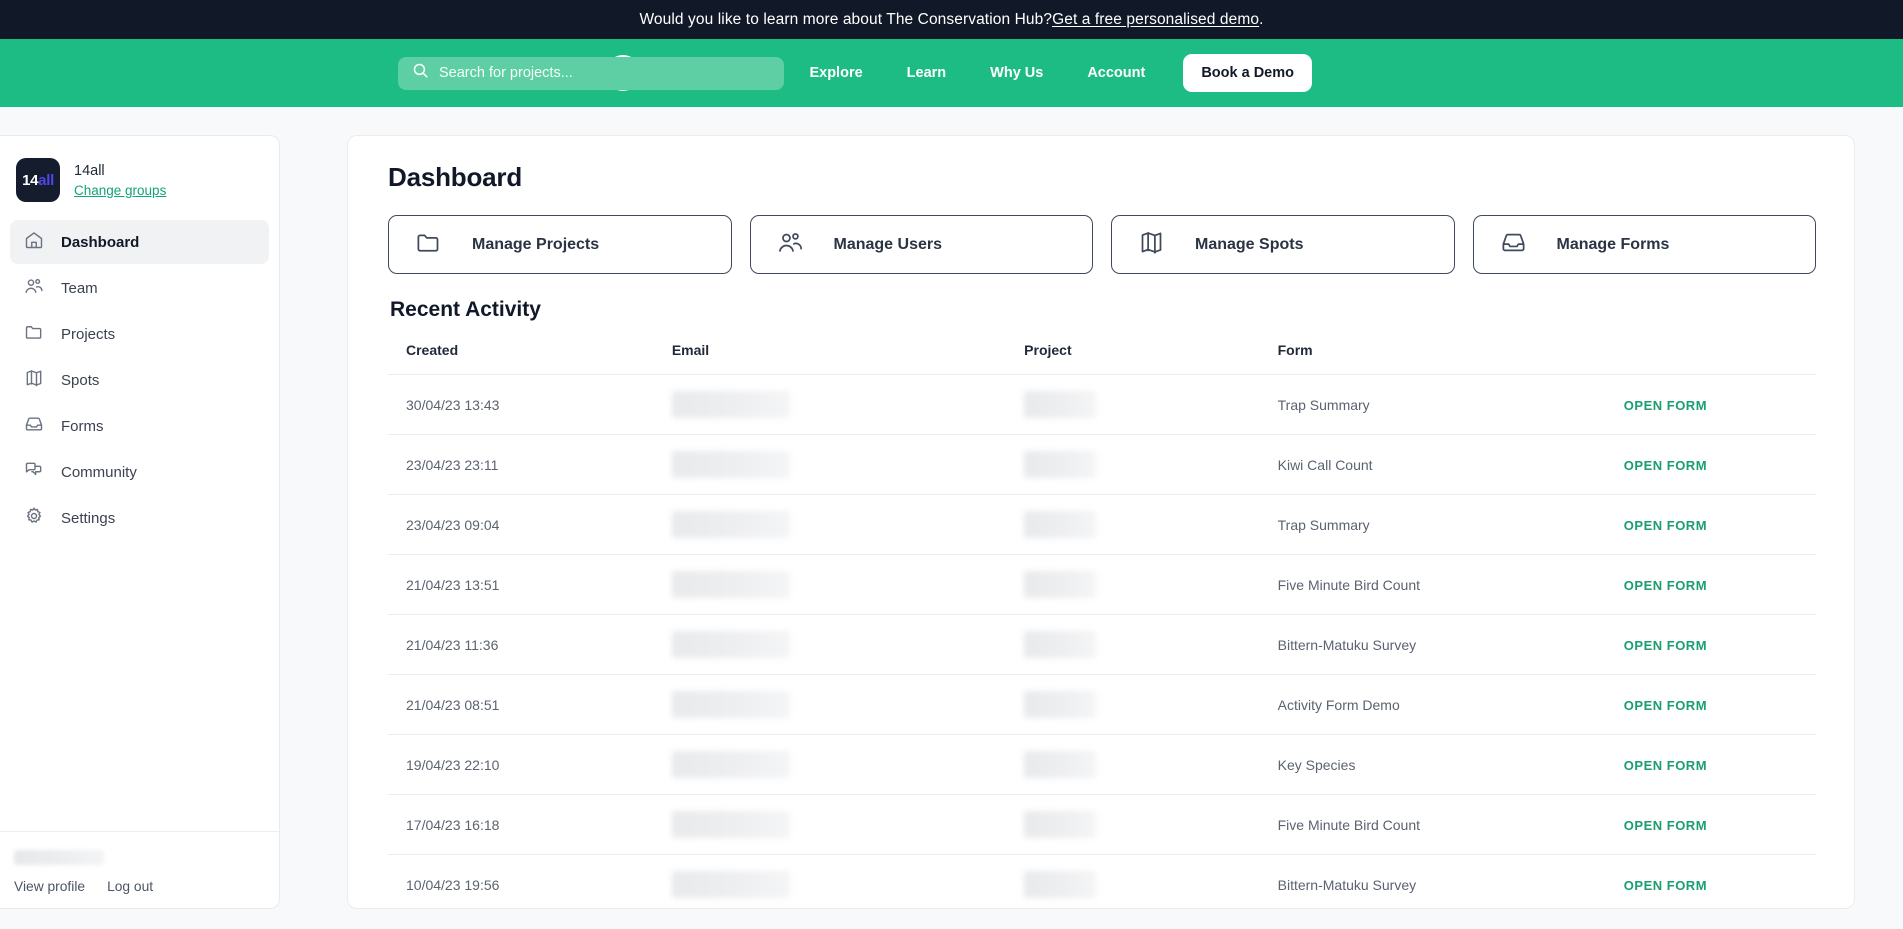 The width and height of the screenshot is (1903, 929). Describe the element at coordinates (1613, 244) in the screenshot. I see `card-label: Manage Forms` at that location.